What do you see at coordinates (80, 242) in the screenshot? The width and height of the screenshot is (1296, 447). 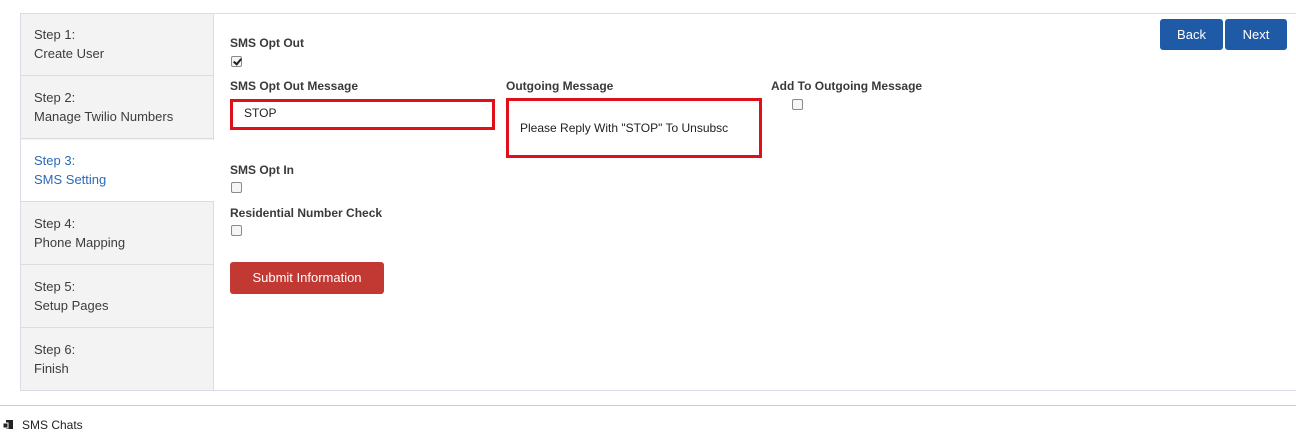 I see `step-label: Phone Mapping` at bounding box center [80, 242].